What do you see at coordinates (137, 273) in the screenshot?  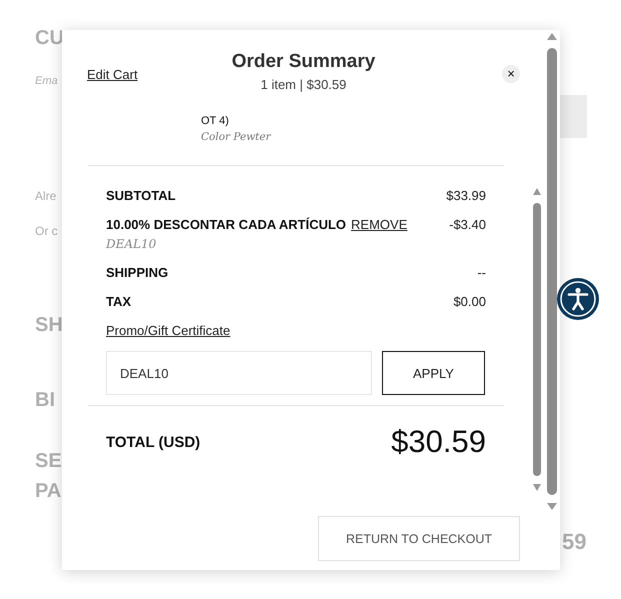 I see `summary-label: SHIPPING` at bounding box center [137, 273].